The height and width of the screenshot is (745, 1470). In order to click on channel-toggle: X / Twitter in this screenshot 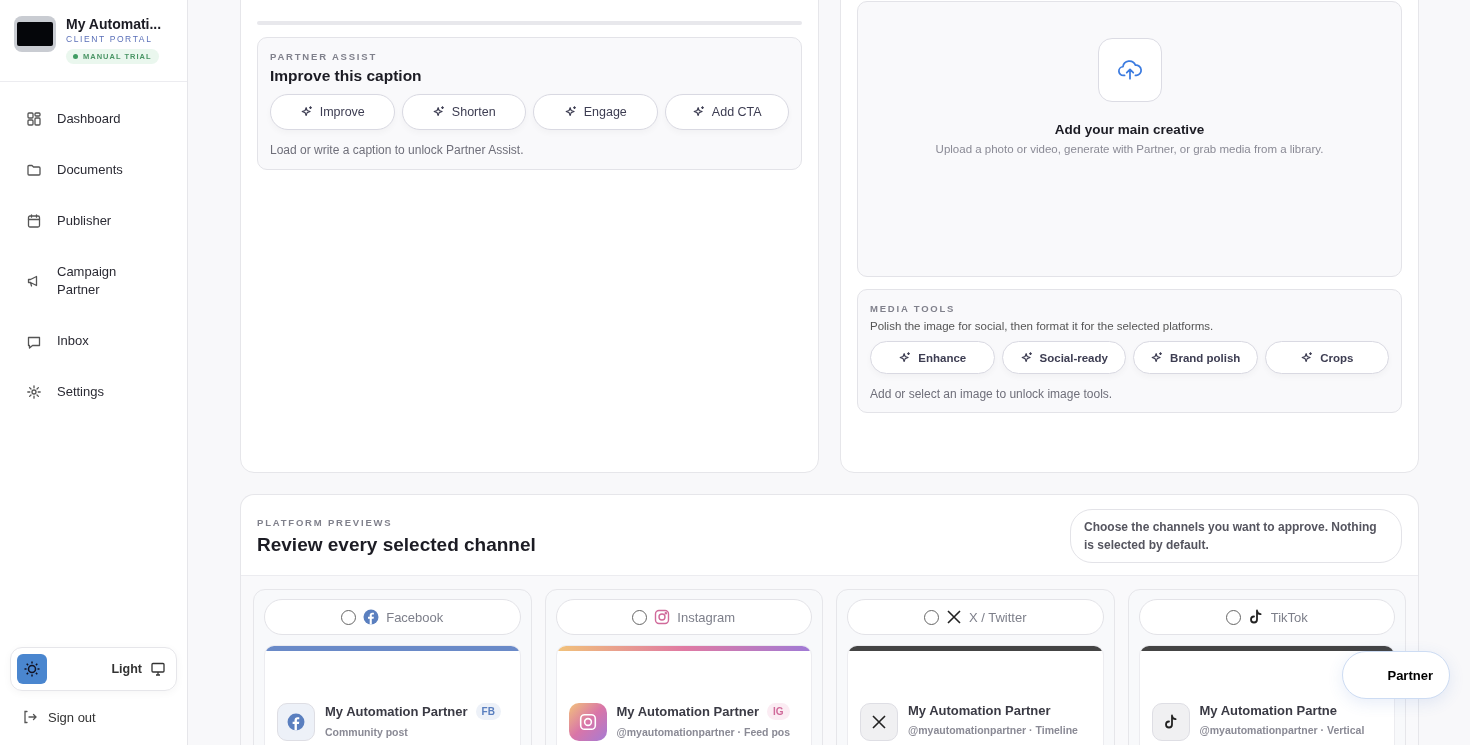, I will do `click(975, 617)`.